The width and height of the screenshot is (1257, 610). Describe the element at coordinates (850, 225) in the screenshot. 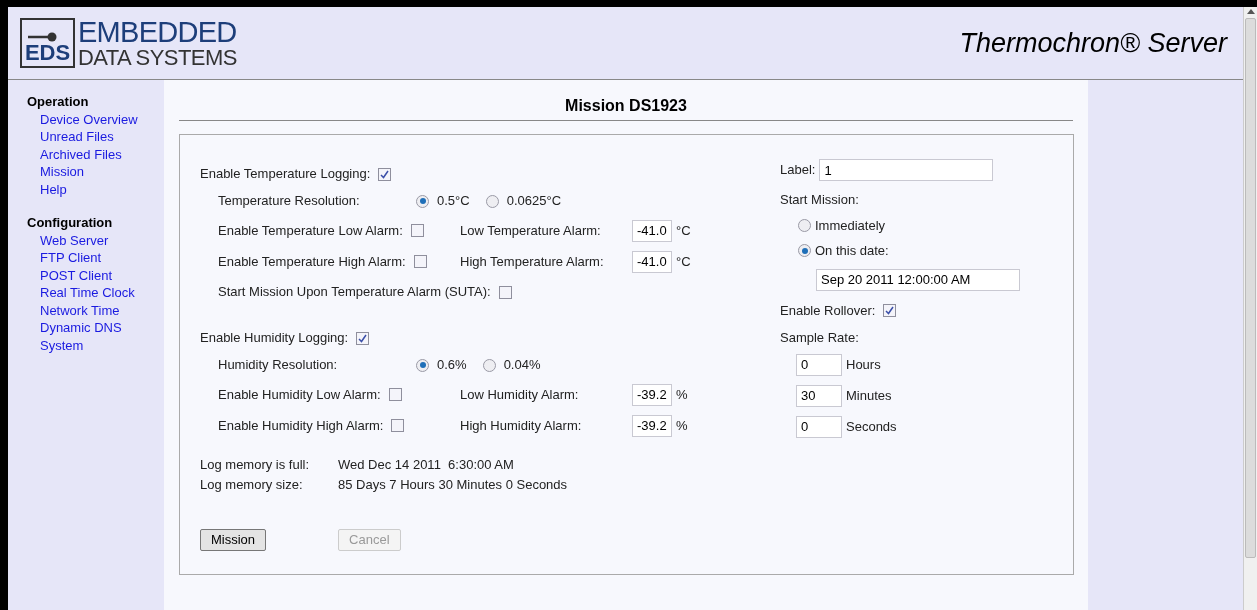

I see `option-label: Immediately` at that location.